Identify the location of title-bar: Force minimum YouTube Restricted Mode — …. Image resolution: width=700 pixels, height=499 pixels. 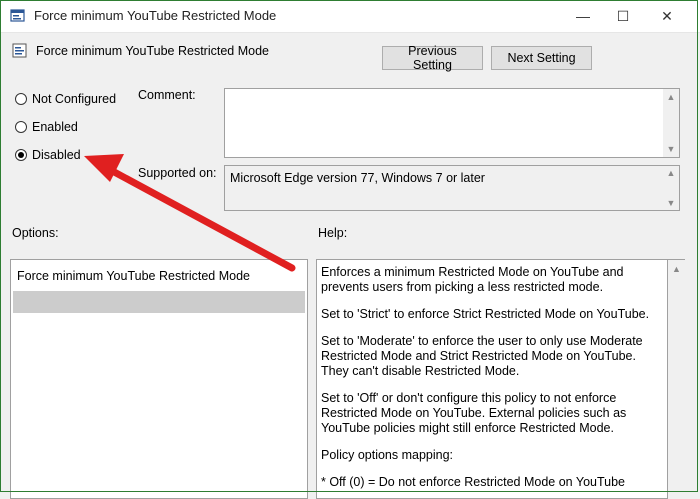
(350, 16).